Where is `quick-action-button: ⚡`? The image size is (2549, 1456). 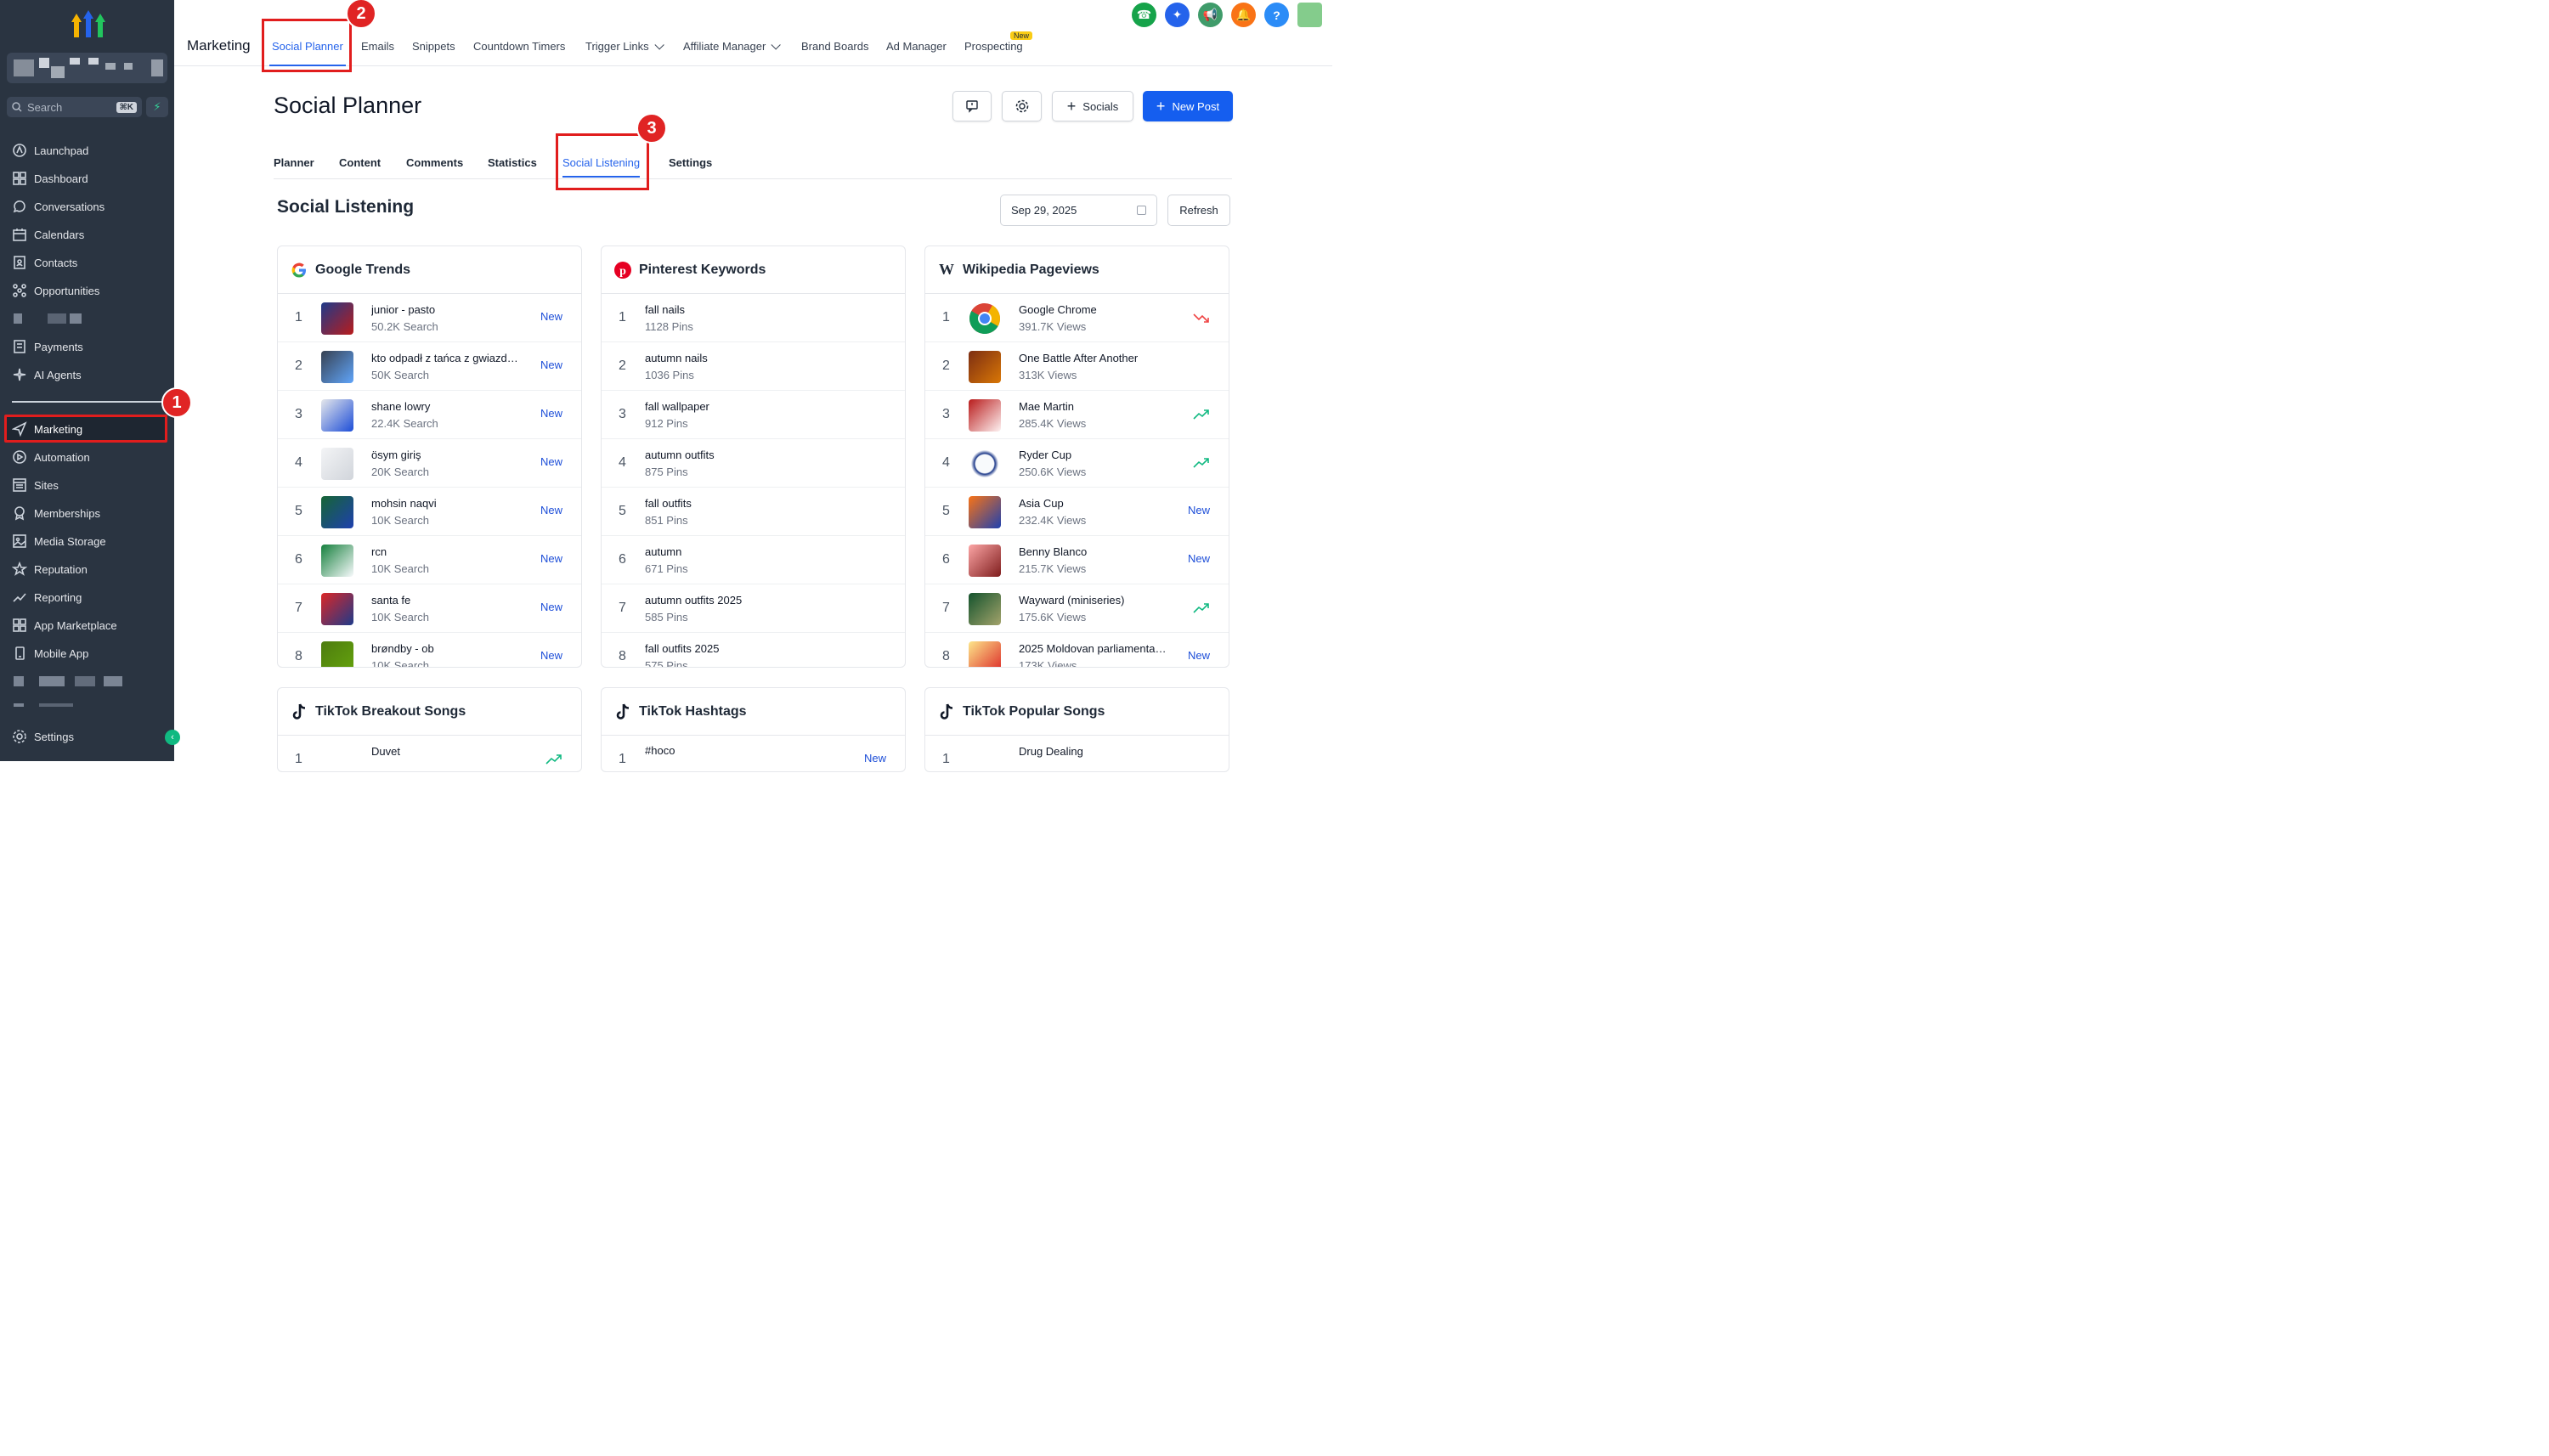
quick-action-button: ⚡ is located at coordinates (157, 107).